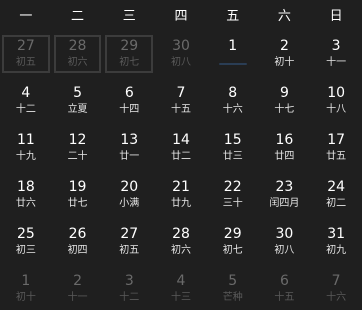  What do you see at coordinates (181, 140) in the screenshot?
I see `day-number: 14` at bounding box center [181, 140].